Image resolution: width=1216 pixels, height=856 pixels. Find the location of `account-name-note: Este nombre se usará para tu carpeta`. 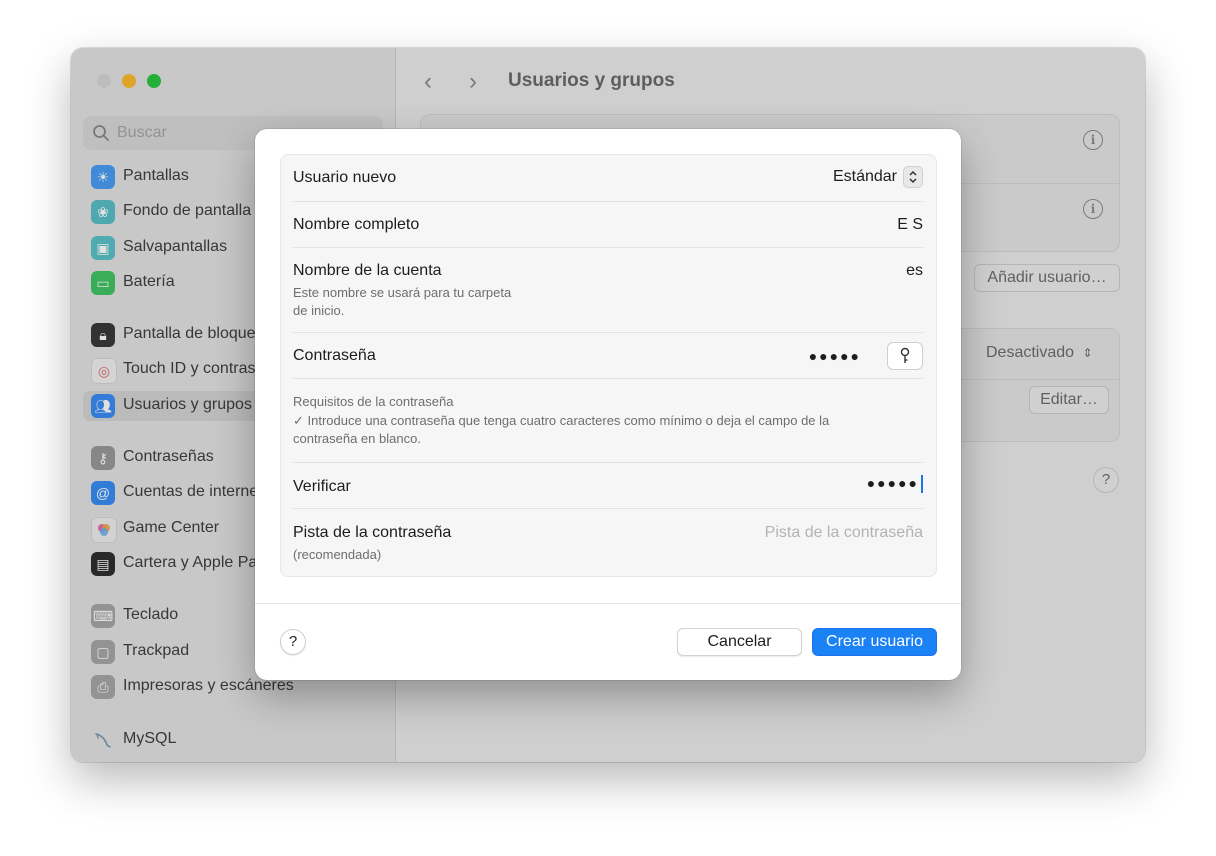

account-name-note: Este nombre se usará para tu carpeta is located at coordinates (402, 292).